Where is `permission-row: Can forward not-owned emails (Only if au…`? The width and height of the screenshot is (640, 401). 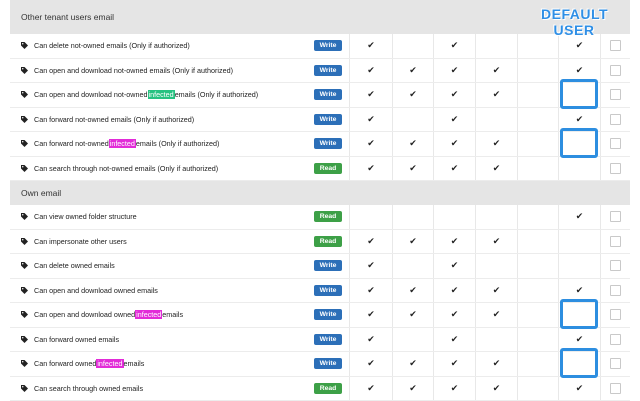
permission-row: Can forward not-owned emails (Only if au… is located at coordinates (320, 120).